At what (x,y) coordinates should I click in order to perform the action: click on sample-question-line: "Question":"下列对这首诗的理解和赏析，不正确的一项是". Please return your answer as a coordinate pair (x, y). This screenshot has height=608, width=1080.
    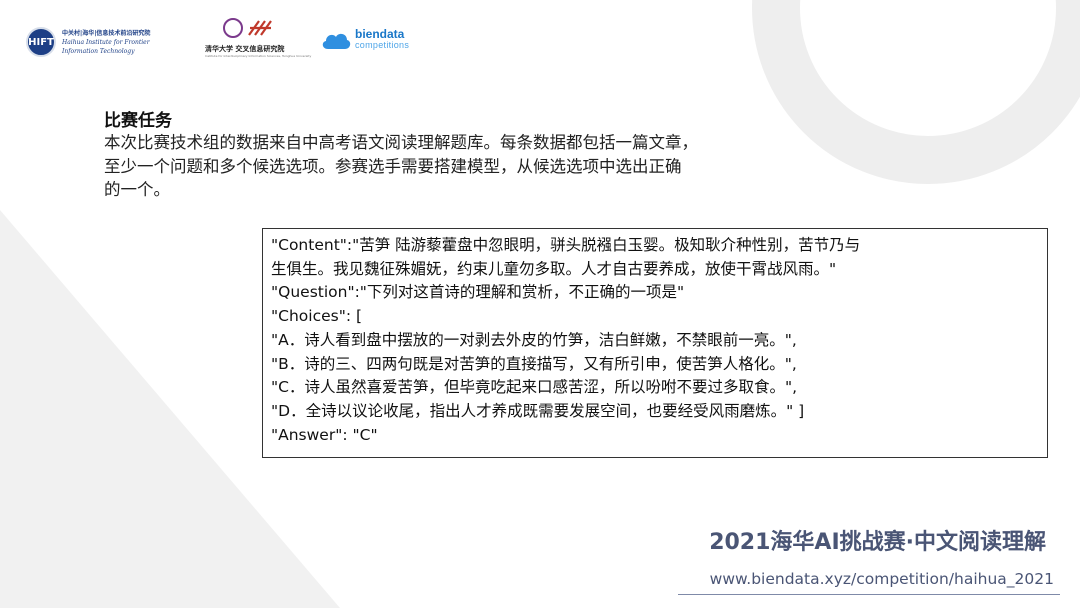
    Looking at the image, I should click on (478, 292).